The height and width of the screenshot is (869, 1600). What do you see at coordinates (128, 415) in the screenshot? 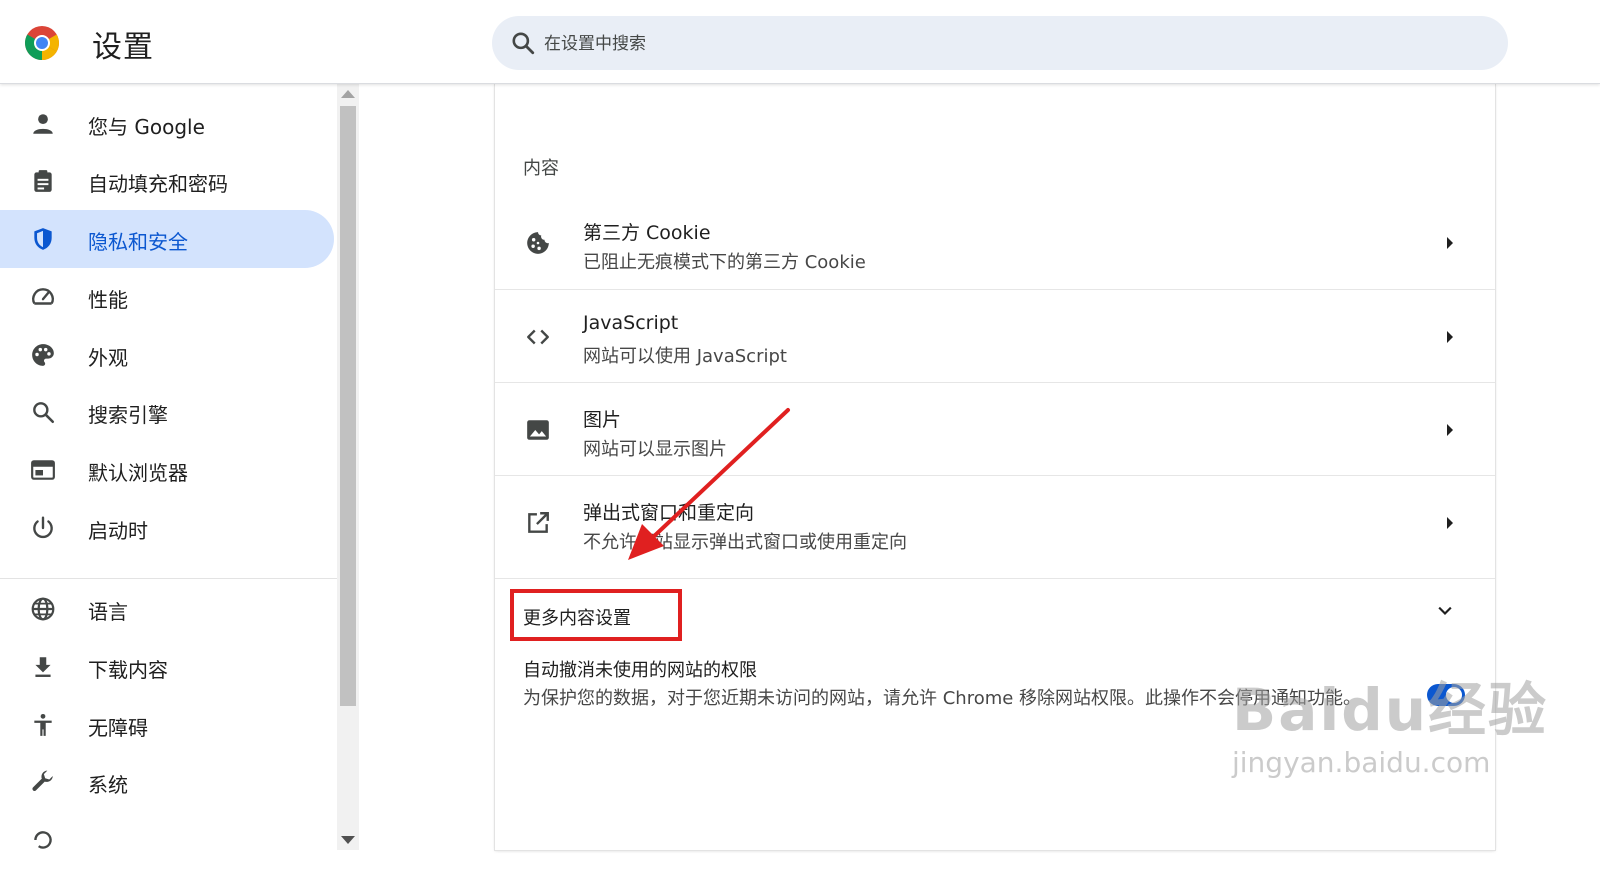
I see `sidebar-item-label: 搜索引擎` at bounding box center [128, 415].